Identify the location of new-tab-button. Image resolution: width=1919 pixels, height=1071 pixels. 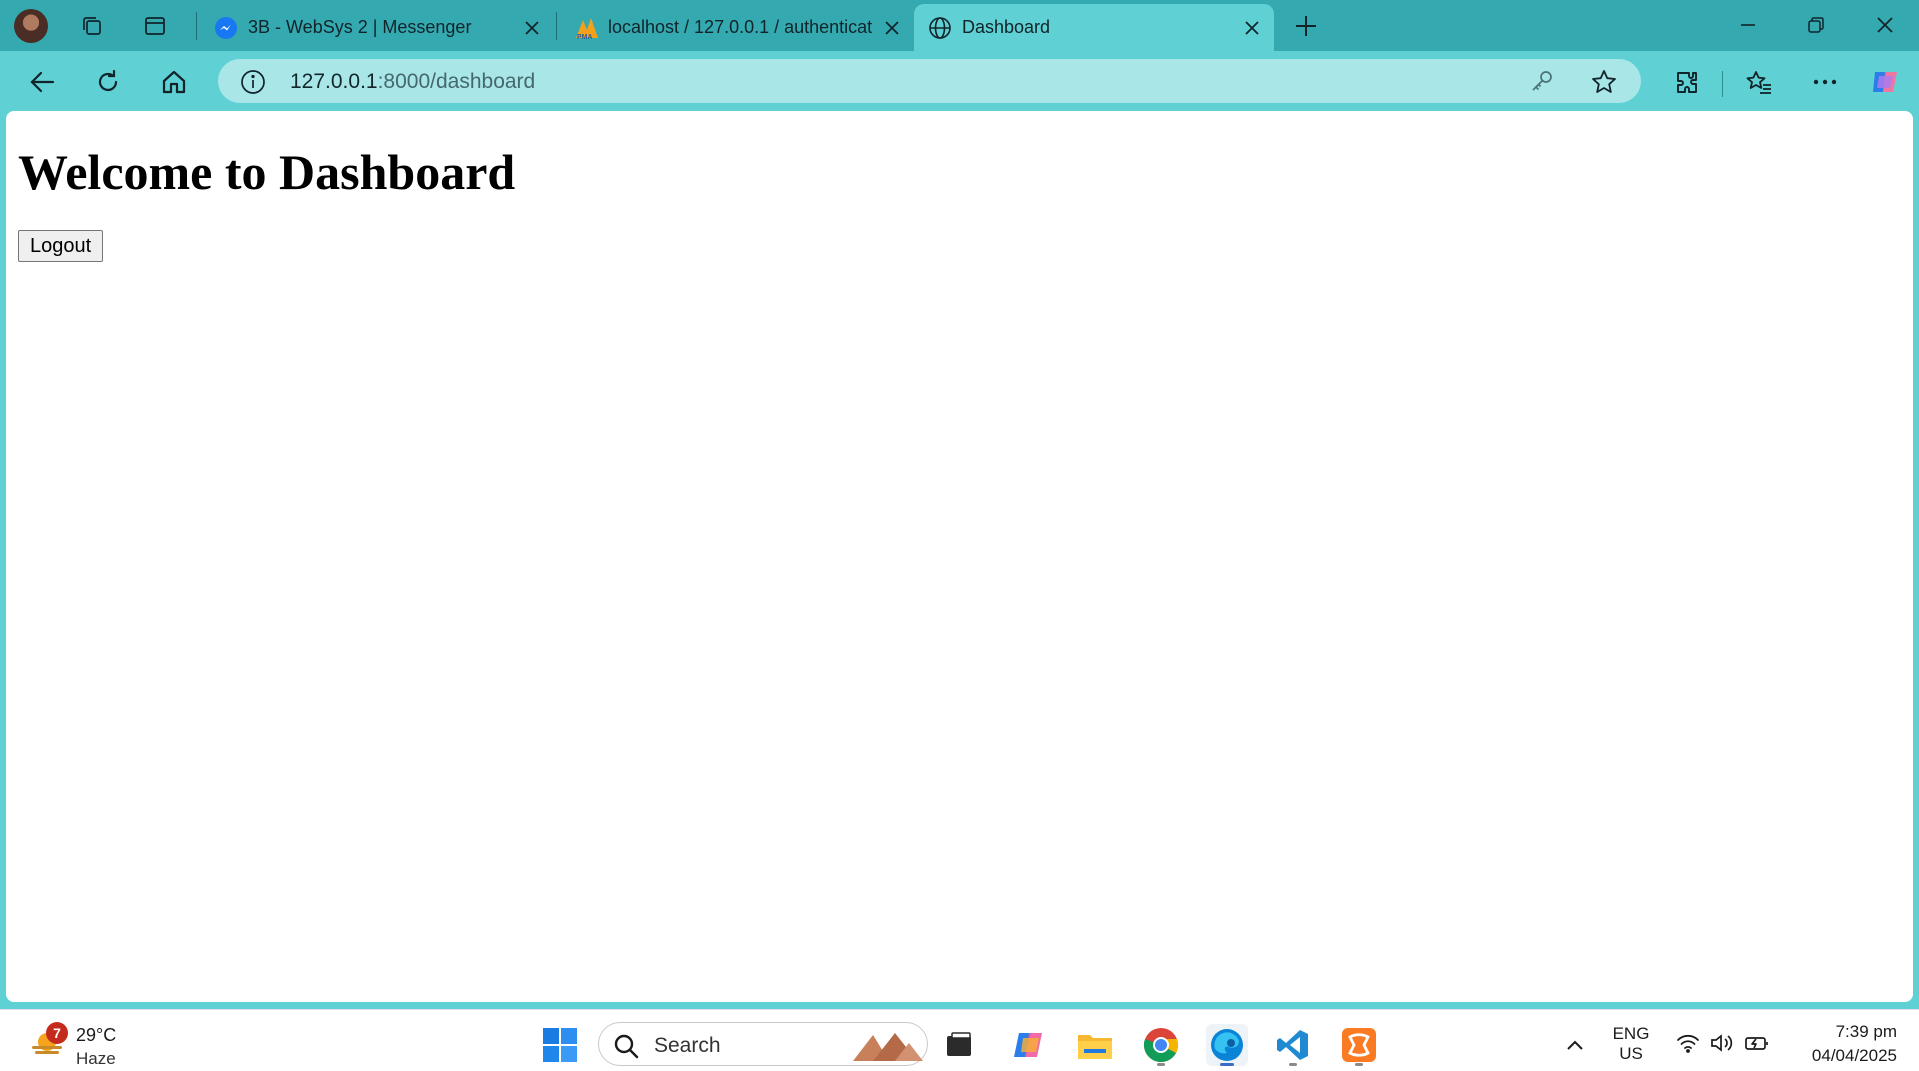
(1306, 26).